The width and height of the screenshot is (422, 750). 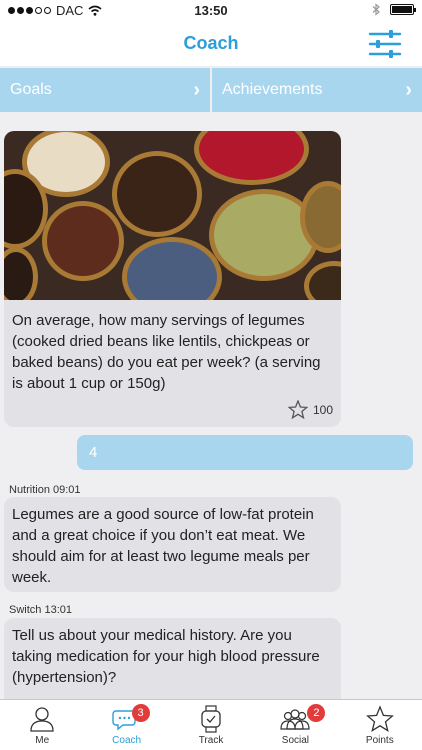 What do you see at coordinates (379, 740) in the screenshot?
I see `tab-label: Points` at bounding box center [379, 740].